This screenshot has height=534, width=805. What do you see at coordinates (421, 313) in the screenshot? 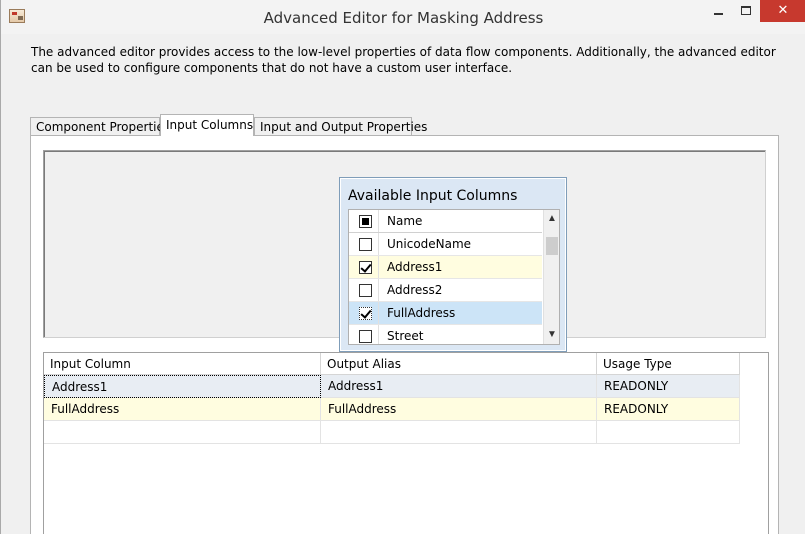
I see `column-name: FullAddress` at bounding box center [421, 313].